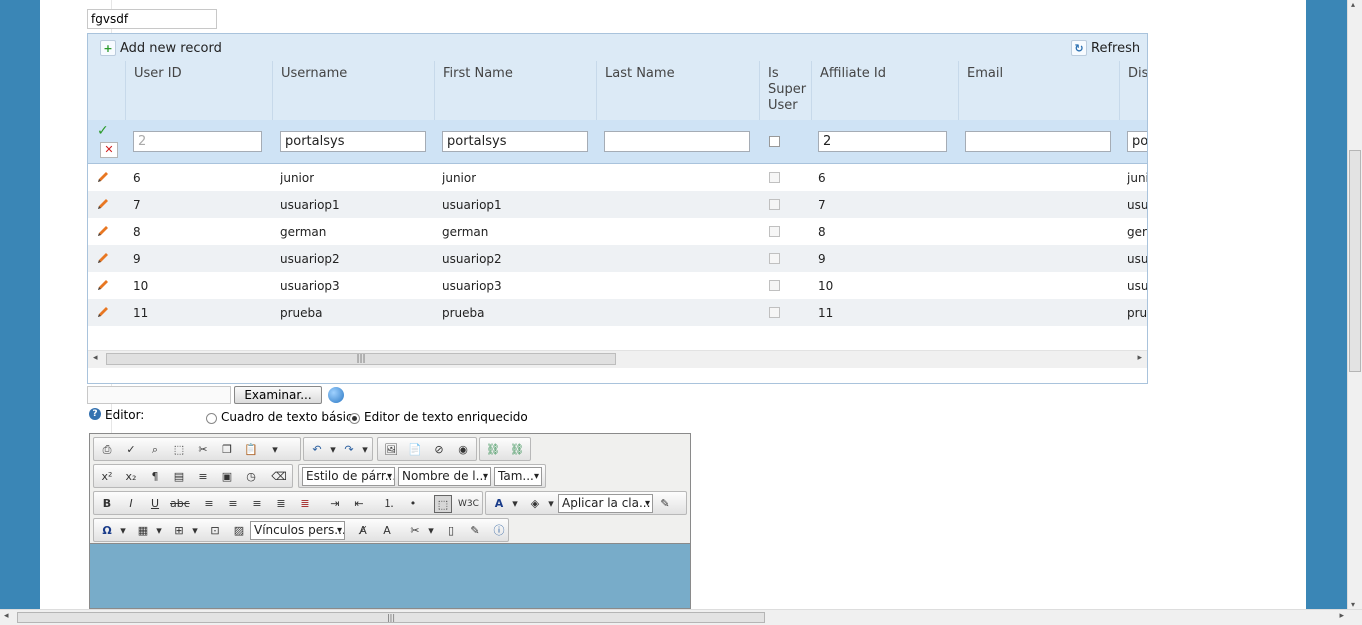 Image resolution: width=1362 pixels, height=625 pixels. What do you see at coordinates (1355, 261) in the screenshot?
I see `window-vertical-thumb` at bounding box center [1355, 261].